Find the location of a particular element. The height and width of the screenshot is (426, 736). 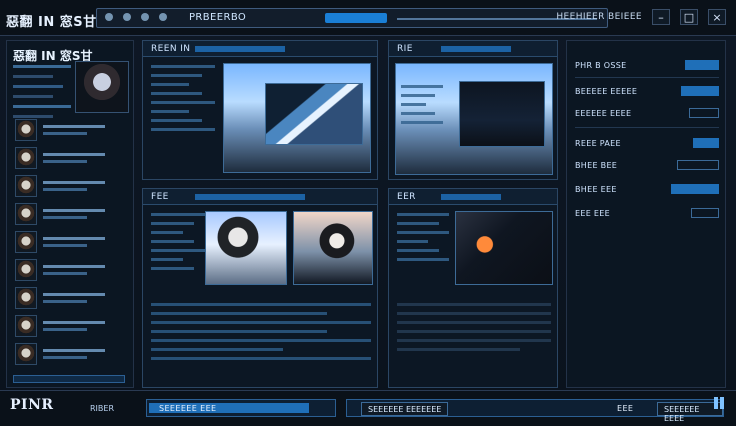

minimize-icon: – is located at coordinates (661, 17).